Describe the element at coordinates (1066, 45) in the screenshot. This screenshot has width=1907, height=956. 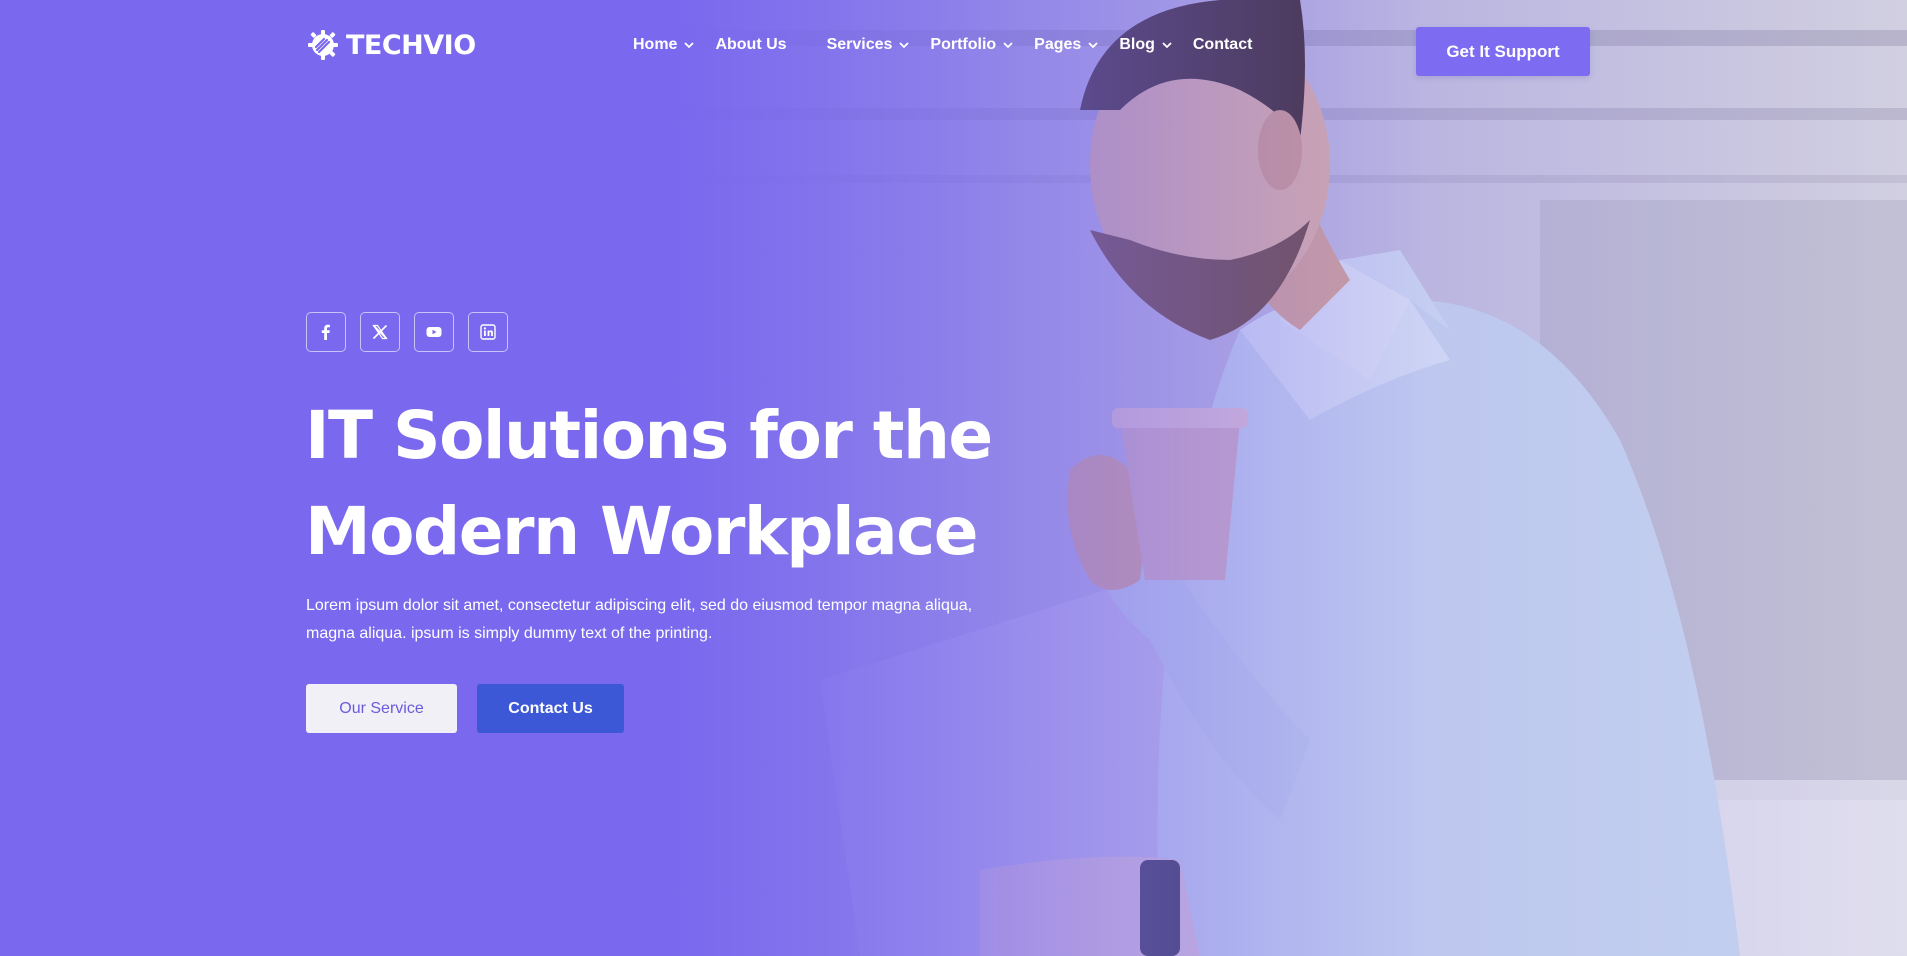
I see `nav-item-pages: Pages` at that location.